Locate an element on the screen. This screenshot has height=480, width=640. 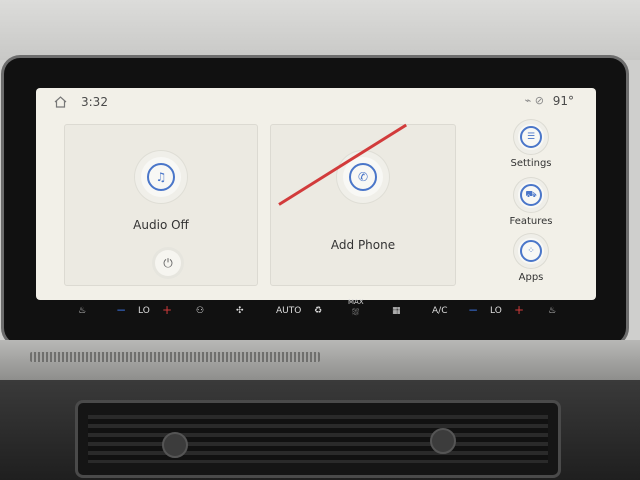
sidebar-item-settings: ☰ Settings is located at coordinates (531, 146).